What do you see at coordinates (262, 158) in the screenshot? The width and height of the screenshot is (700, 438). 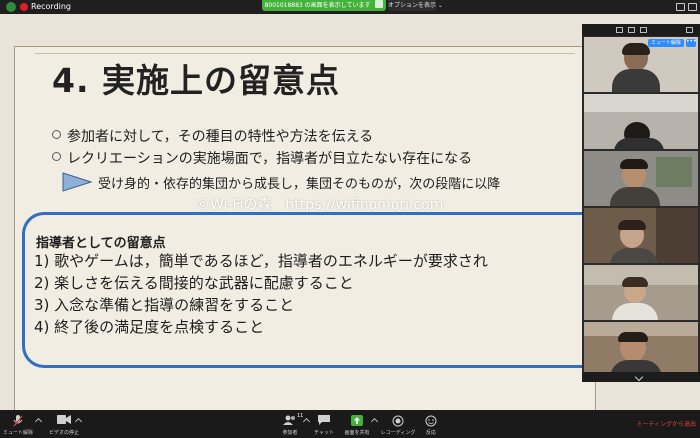 I see `slide-bullet-2: レクリエーションの実施場面で，指導者が目立たない存在になる` at bounding box center [262, 158].